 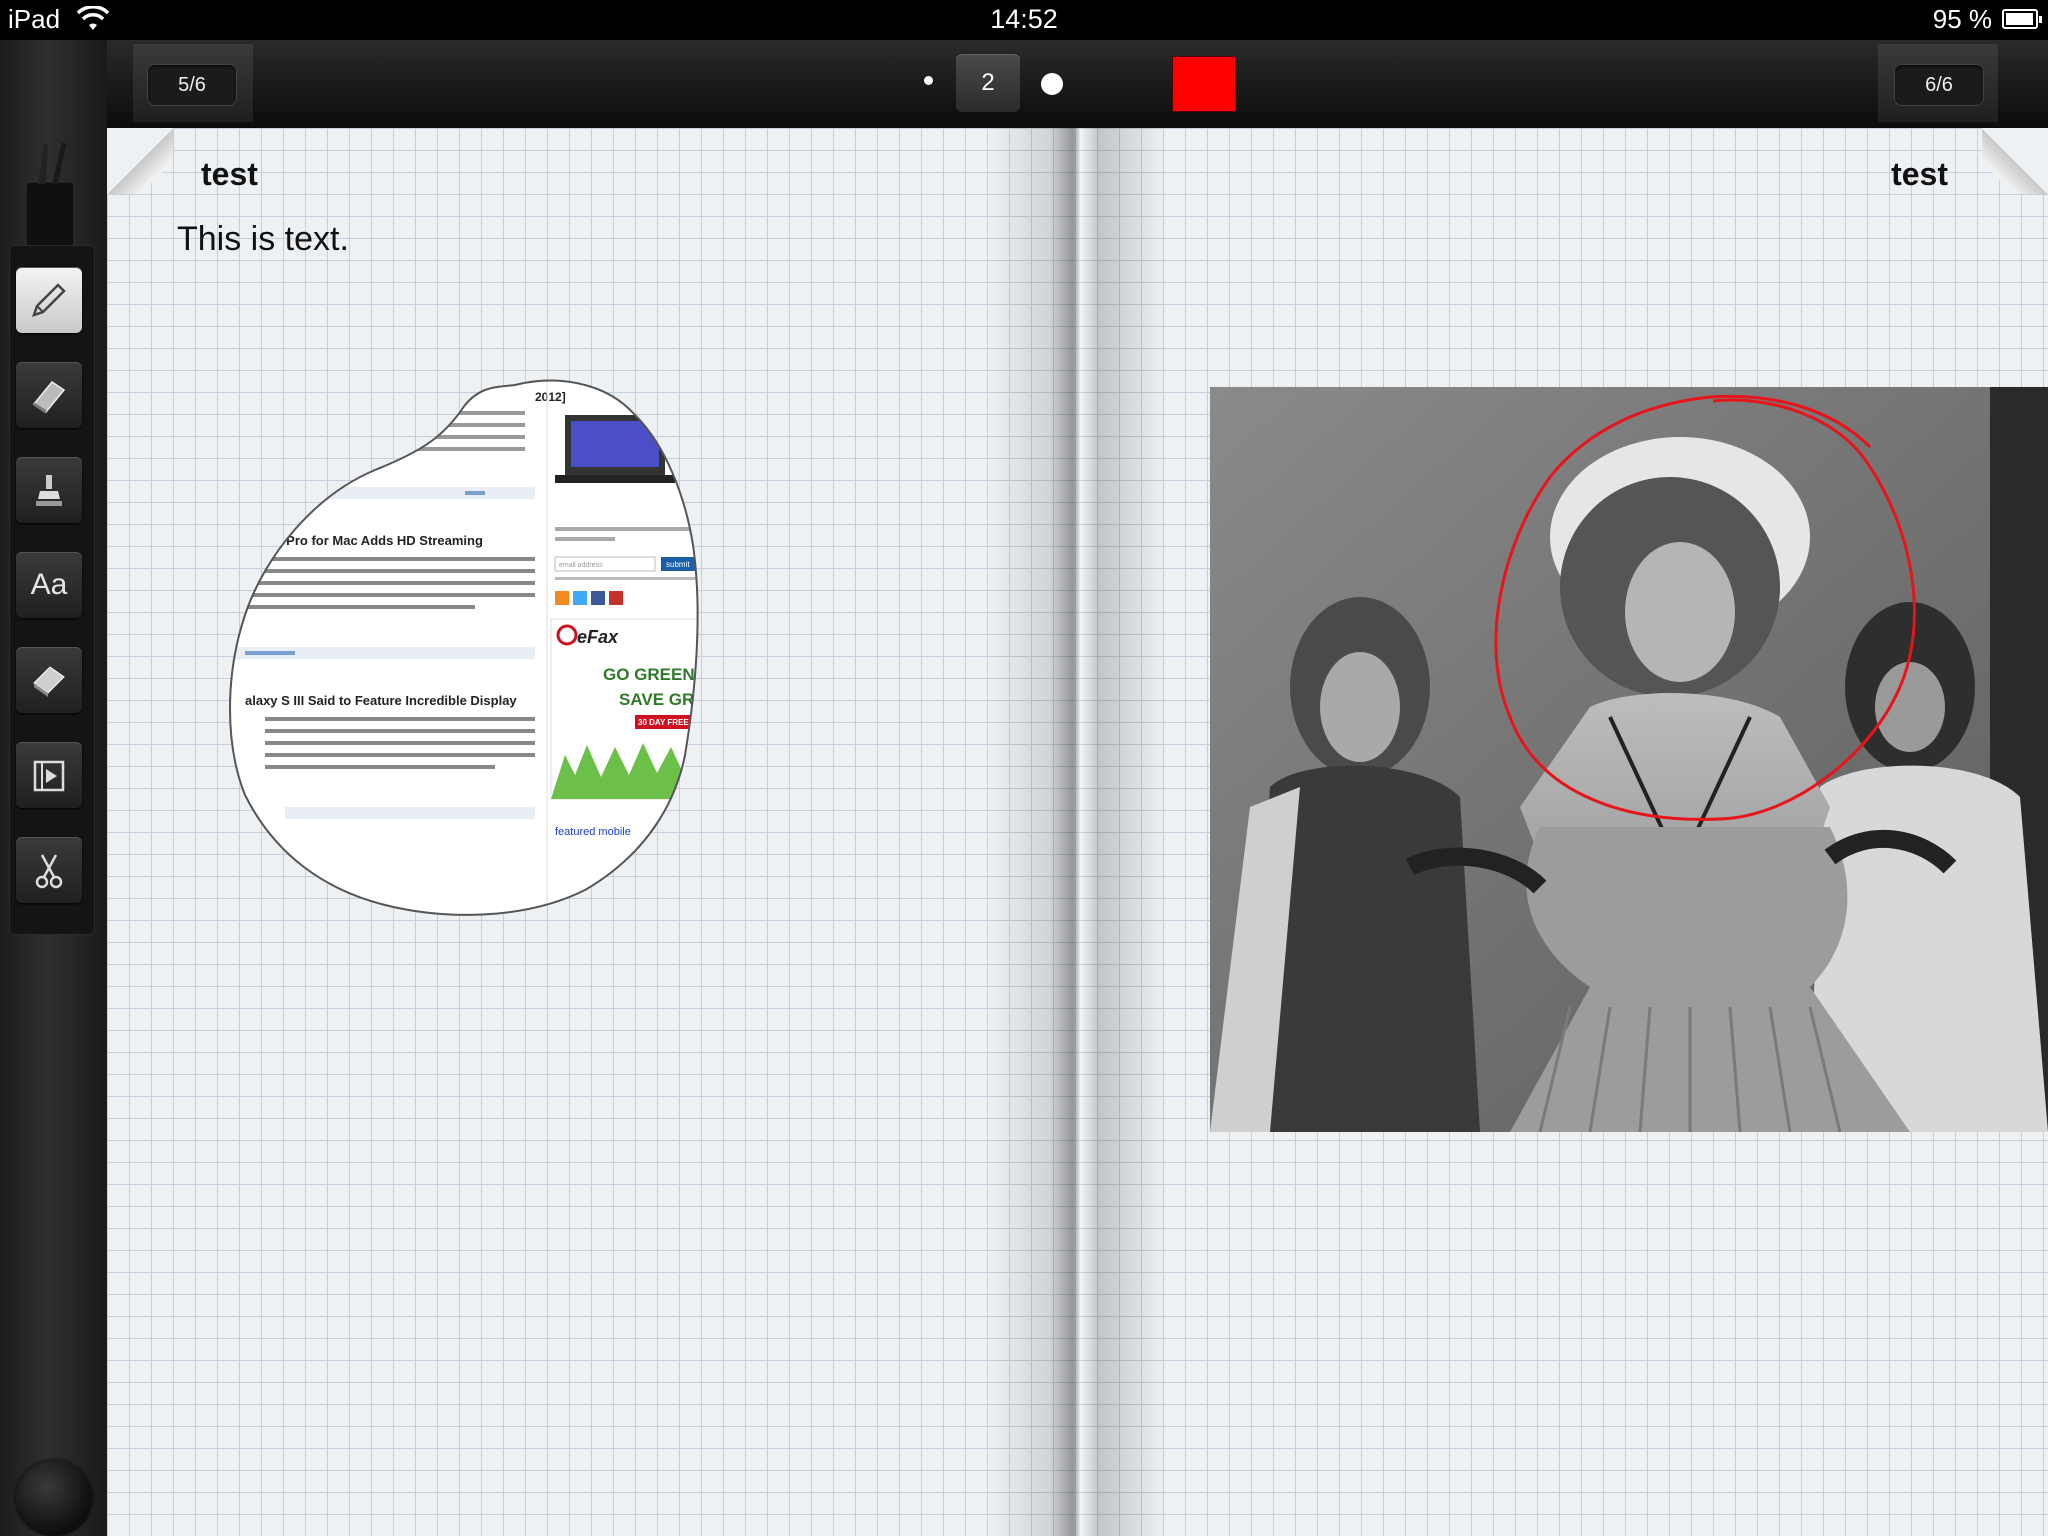 I want to click on clip-ad-badge: 30 DAY FREE TRIAL, so click(x=676, y=722).